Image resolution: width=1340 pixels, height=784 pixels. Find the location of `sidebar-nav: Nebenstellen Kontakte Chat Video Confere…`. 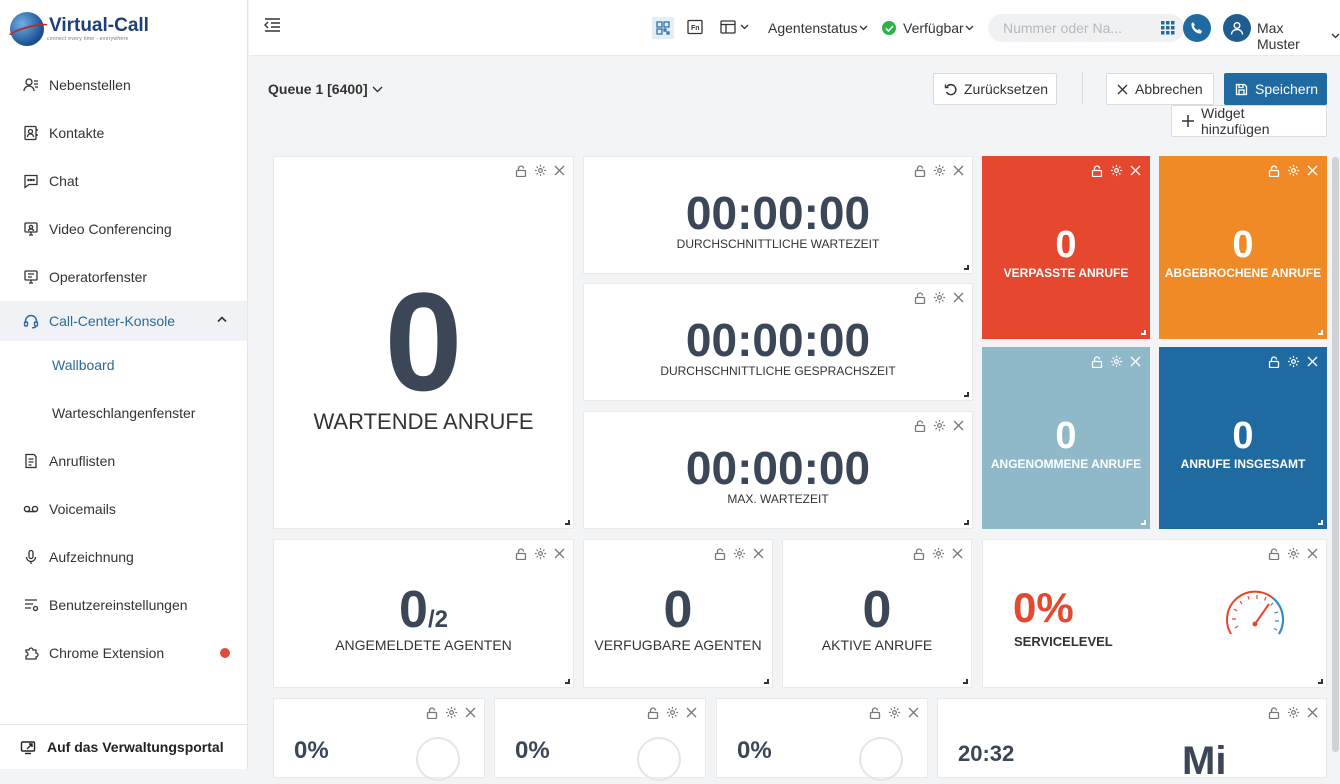

sidebar-nav: Nebenstellen Kontakte Chat Video Confere… is located at coordinates (123, 369).